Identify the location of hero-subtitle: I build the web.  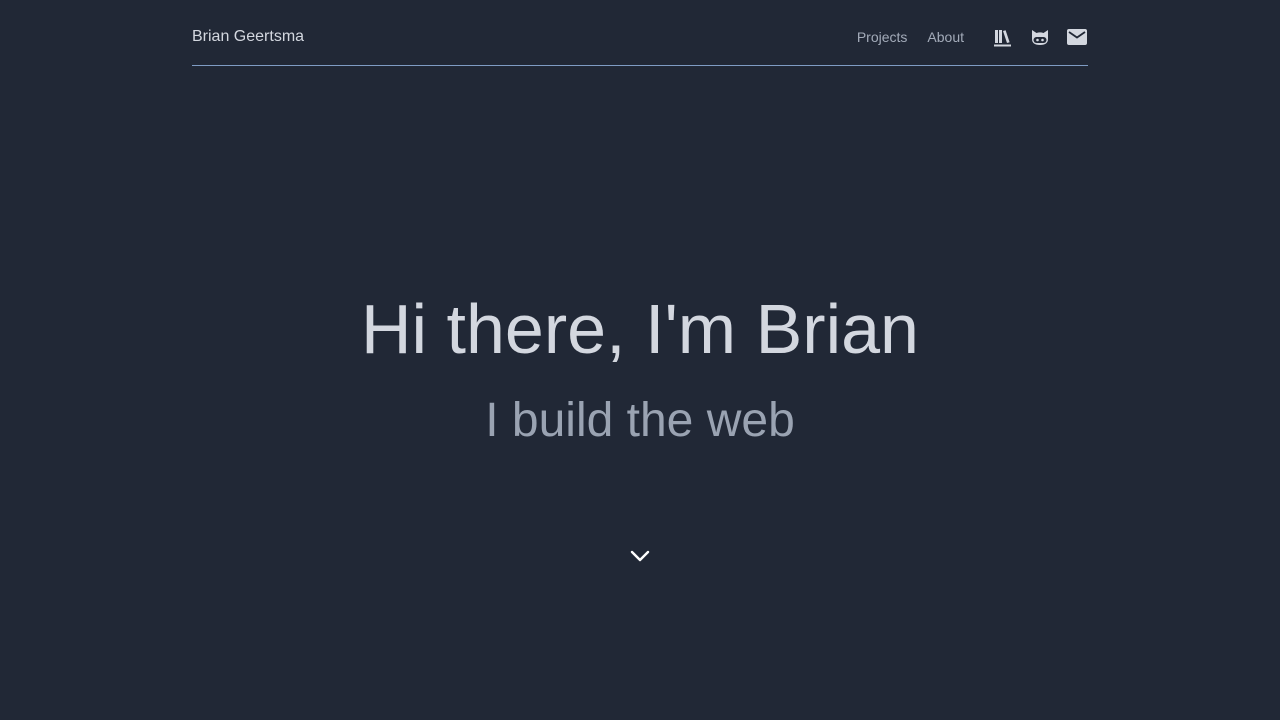
(640, 420).